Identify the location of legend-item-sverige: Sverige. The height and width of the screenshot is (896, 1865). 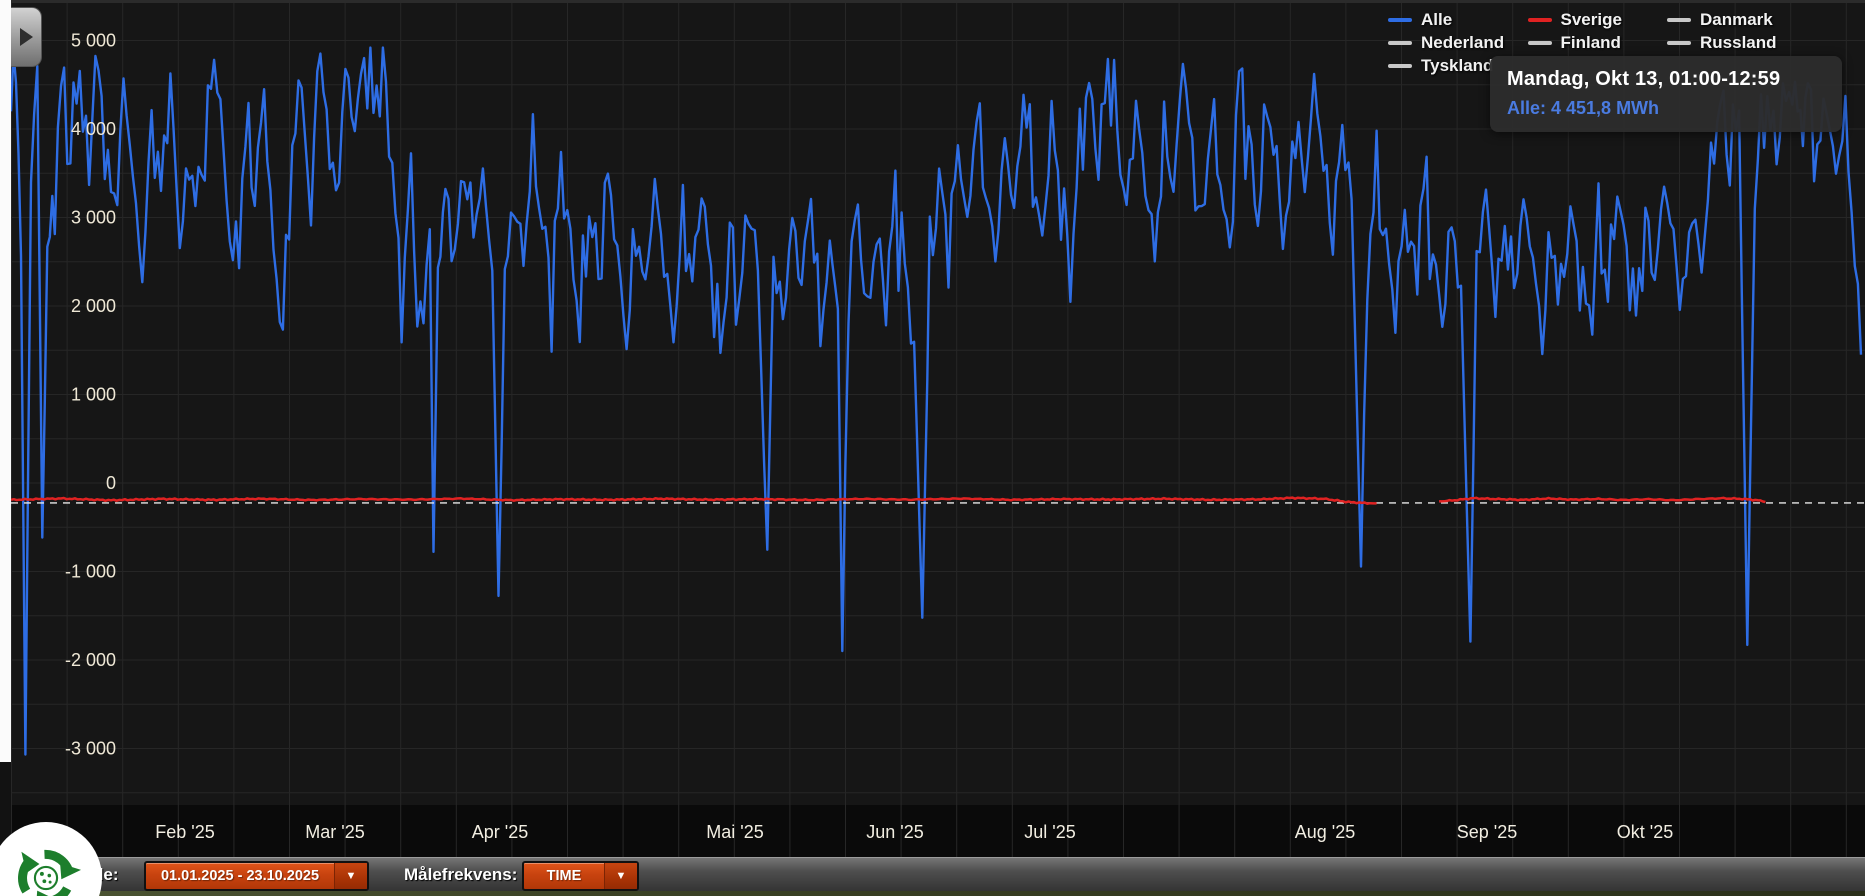
(1574, 20).